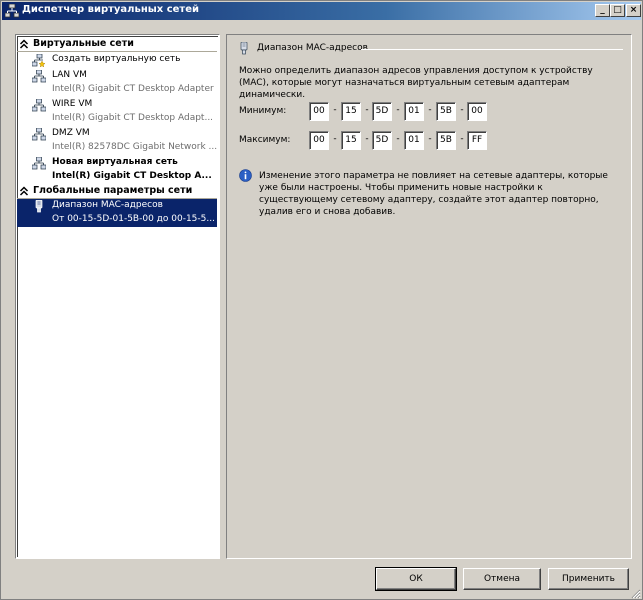 This screenshot has height=600, width=643. I want to click on info-icon, so click(245, 175).